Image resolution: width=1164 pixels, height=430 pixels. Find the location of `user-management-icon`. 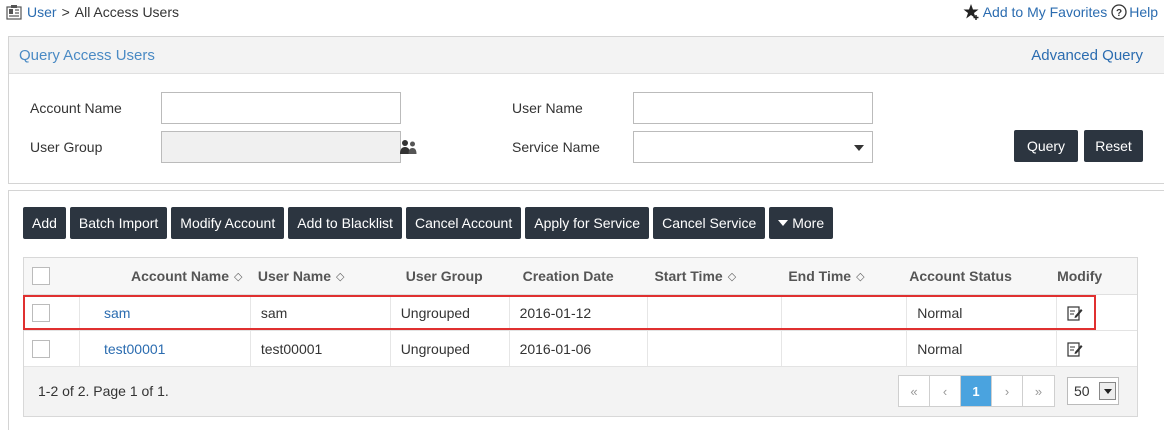

user-management-icon is located at coordinates (14, 12).